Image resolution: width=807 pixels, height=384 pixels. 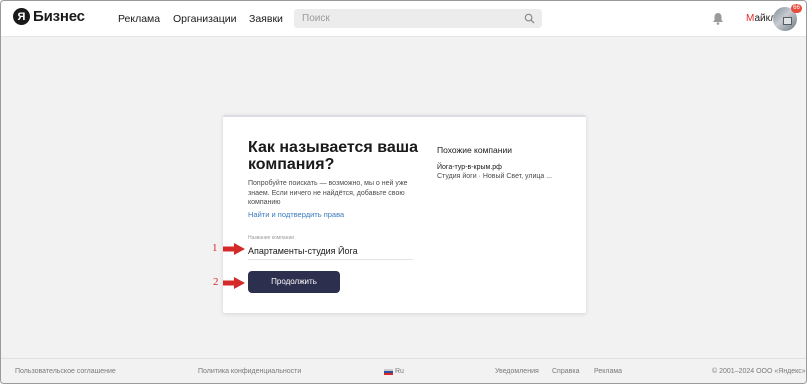 I want to click on annotation-number-2: 2, so click(x=216, y=282).